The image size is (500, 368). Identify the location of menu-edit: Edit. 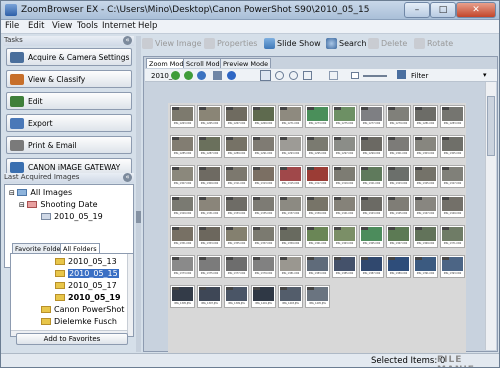
(36, 26).